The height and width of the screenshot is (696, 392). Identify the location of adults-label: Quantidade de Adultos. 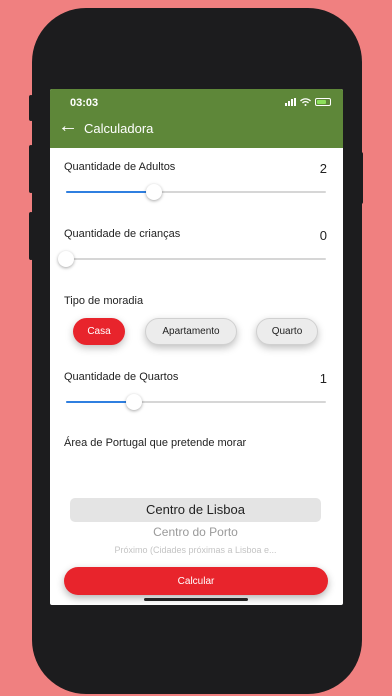
(120, 167).